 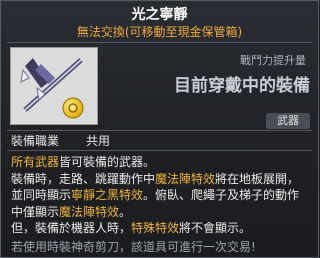 I want to click on description-line: 裝備時，走路、跳躍動作中魔法陣特效將在地板展開，, so click(x=163, y=179).